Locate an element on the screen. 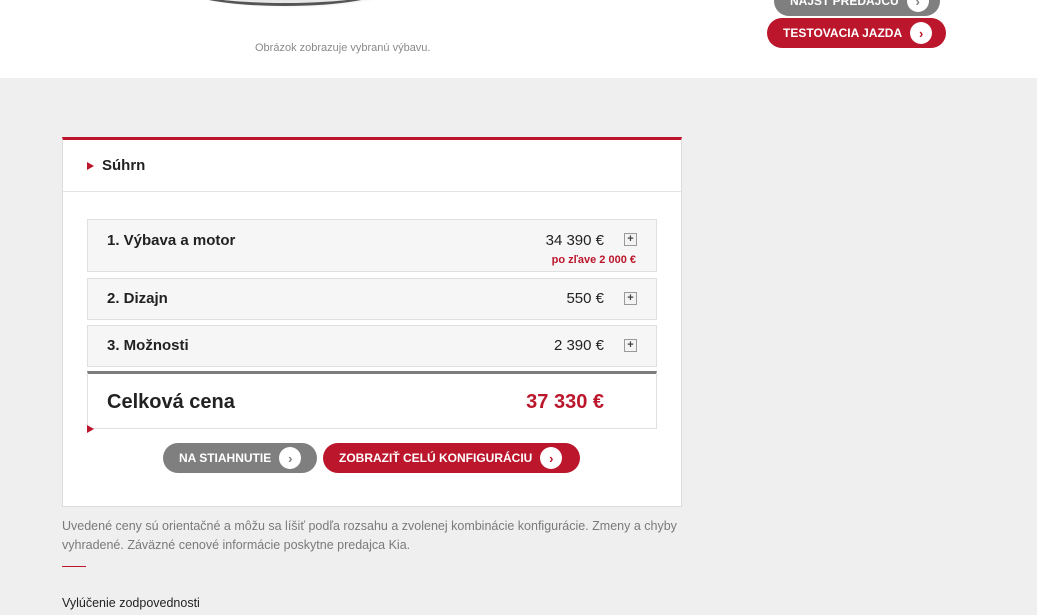 The height and width of the screenshot is (615, 1037). summary-title: Súhrn is located at coordinates (124, 165).